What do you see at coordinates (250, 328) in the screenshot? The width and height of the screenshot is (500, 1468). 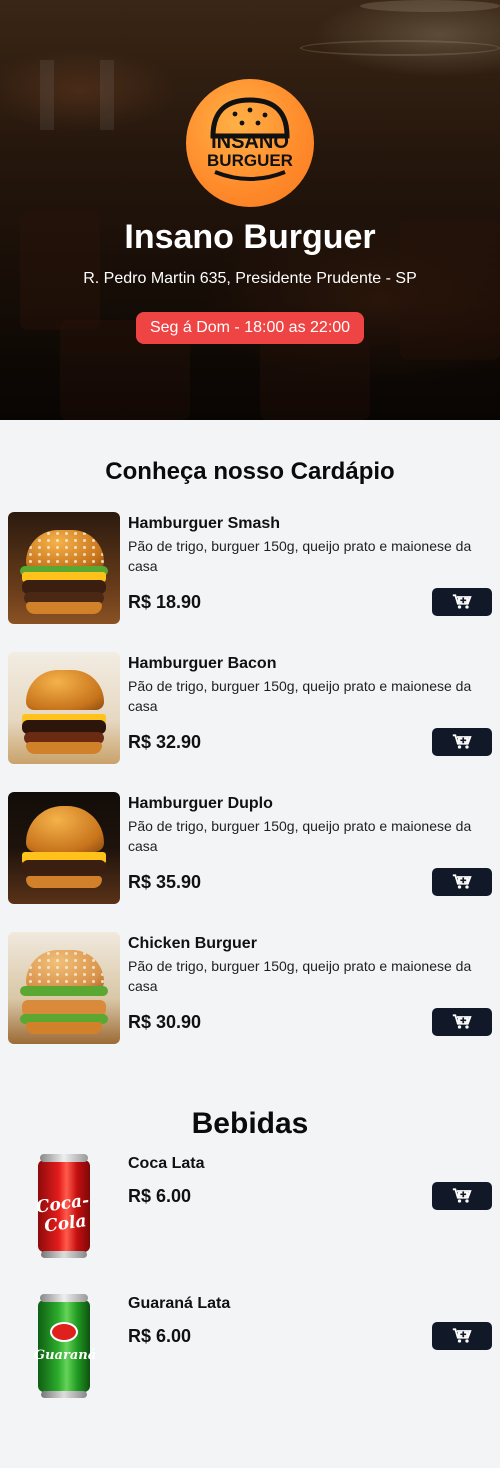 I see `opening-hours-badge: Seg á Dom - 18:00 as 22:00` at bounding box center [250, 328].